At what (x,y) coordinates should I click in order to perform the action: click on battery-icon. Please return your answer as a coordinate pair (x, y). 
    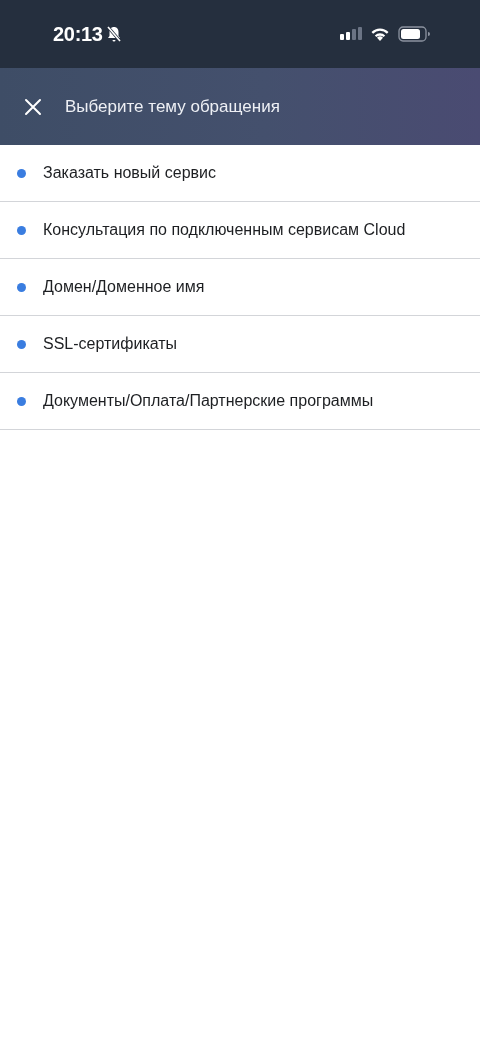
    Looking at the image, I should click on (414, 34).